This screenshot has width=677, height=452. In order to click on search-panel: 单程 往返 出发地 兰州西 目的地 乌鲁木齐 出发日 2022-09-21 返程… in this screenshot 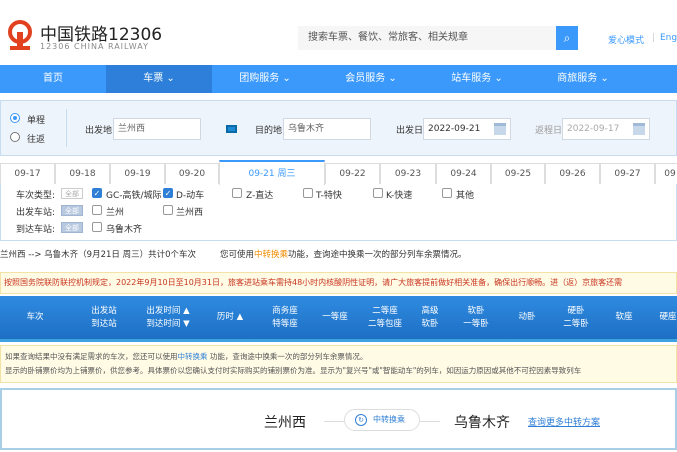, I will do `click(338, 128)`.